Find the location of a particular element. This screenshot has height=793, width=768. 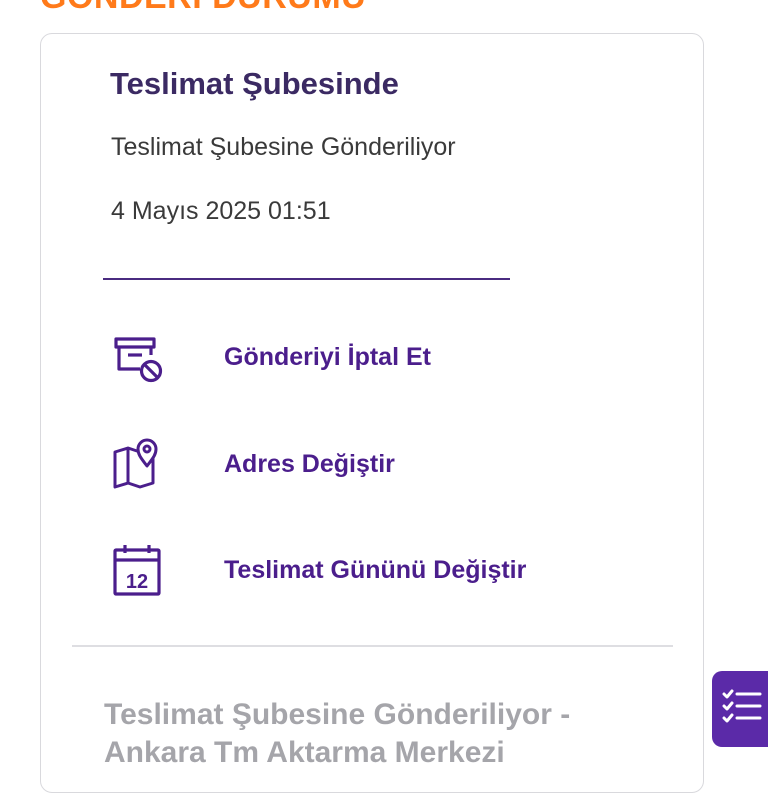

change-delivery-day-label: Teslimat Gününü Değiştir is located at coordinates (375, 569).